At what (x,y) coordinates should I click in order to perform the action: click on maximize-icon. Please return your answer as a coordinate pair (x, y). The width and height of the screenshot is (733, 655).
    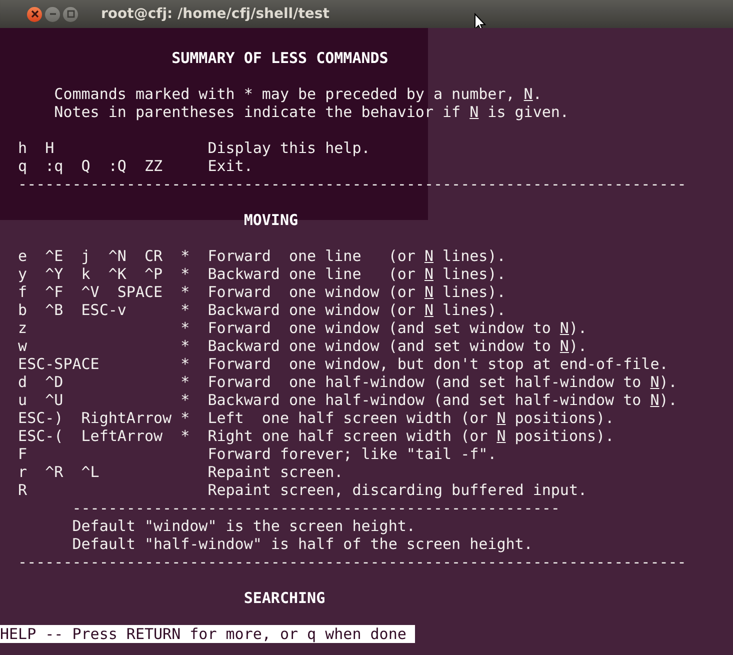
    Looking at the image, I should click on (70, 14).